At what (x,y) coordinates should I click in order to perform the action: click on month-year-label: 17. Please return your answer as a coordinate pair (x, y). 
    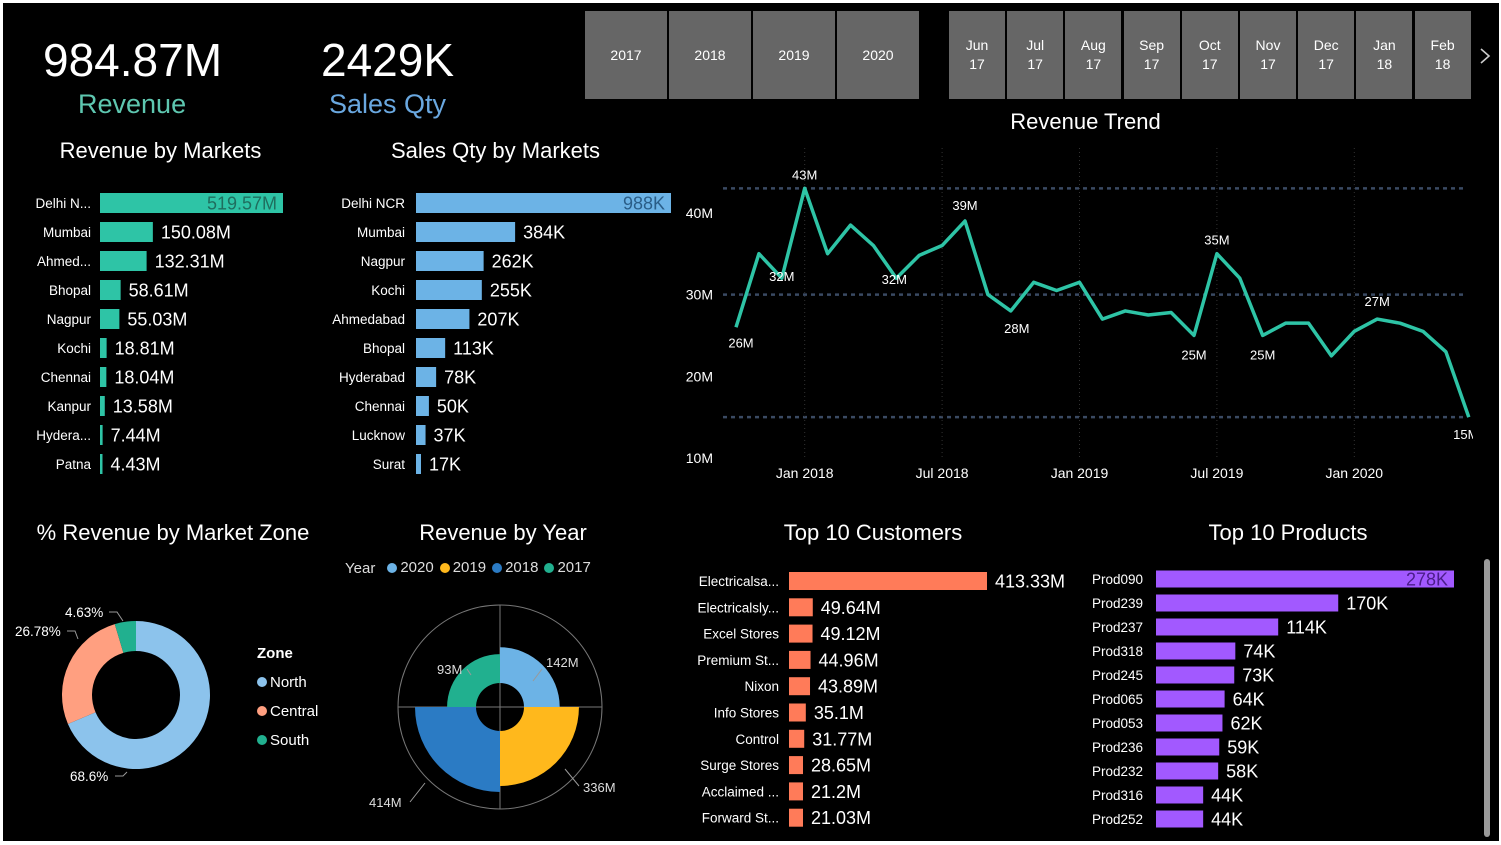
    Looking at the image, I should click on (1210, 64).